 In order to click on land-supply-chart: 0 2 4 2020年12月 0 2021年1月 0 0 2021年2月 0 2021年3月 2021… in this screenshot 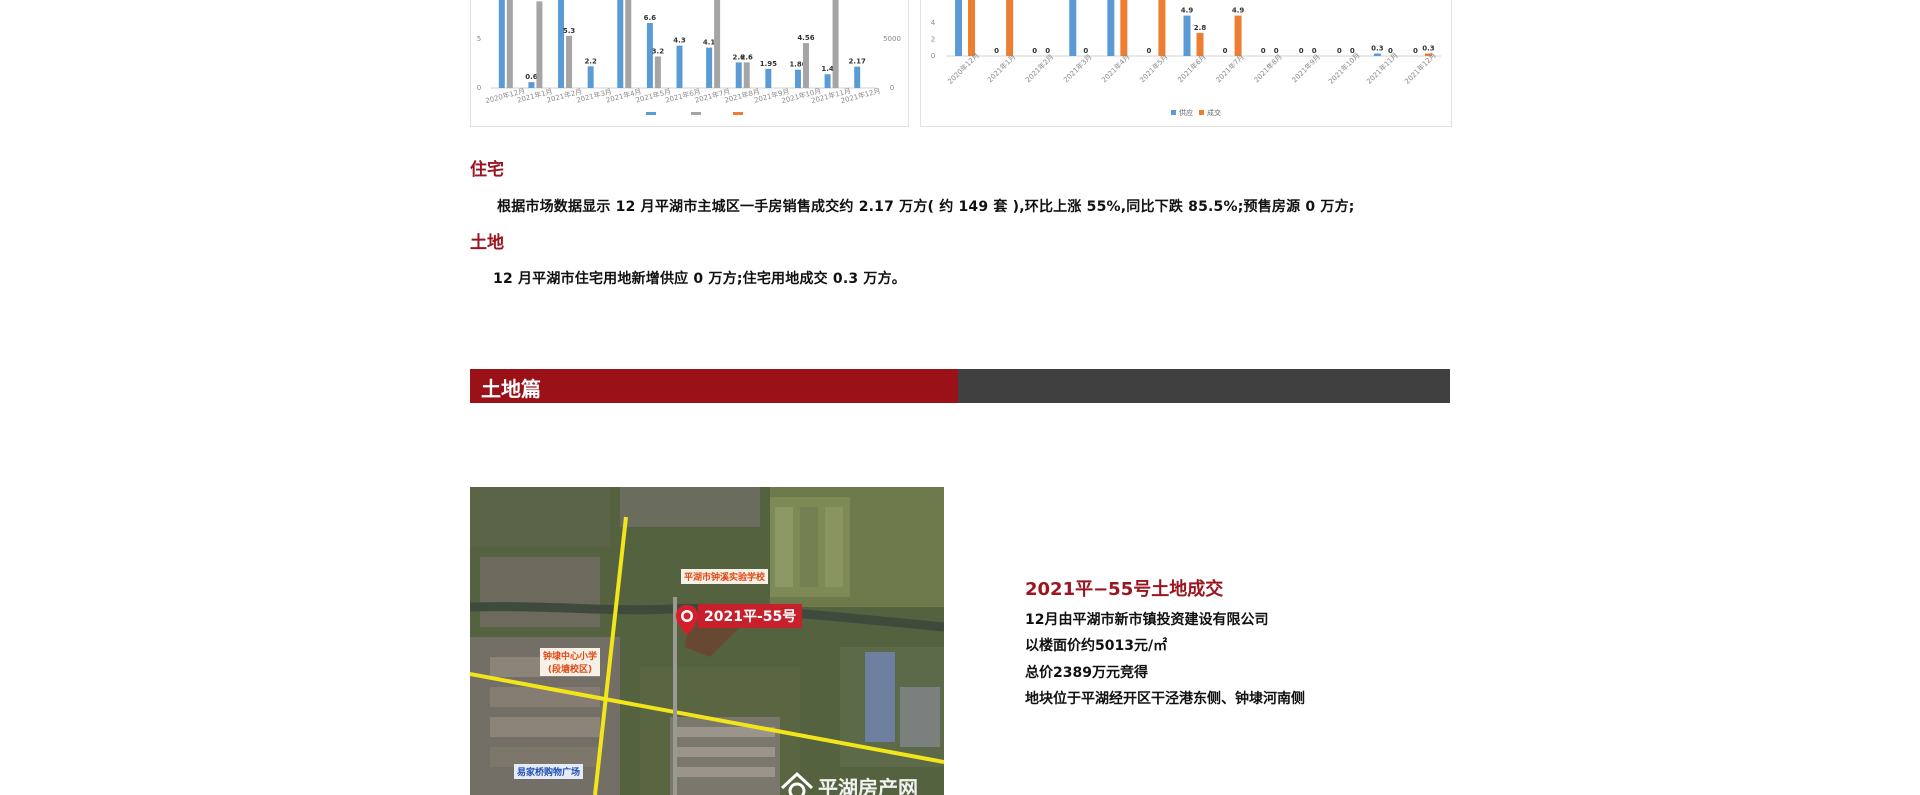, I will do `click(1186, 63)`.